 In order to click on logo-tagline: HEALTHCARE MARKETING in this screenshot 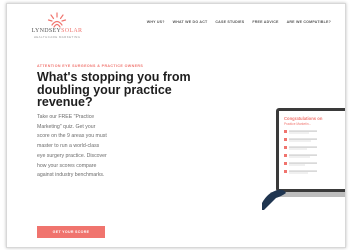, I will do `click(57, 37)`.